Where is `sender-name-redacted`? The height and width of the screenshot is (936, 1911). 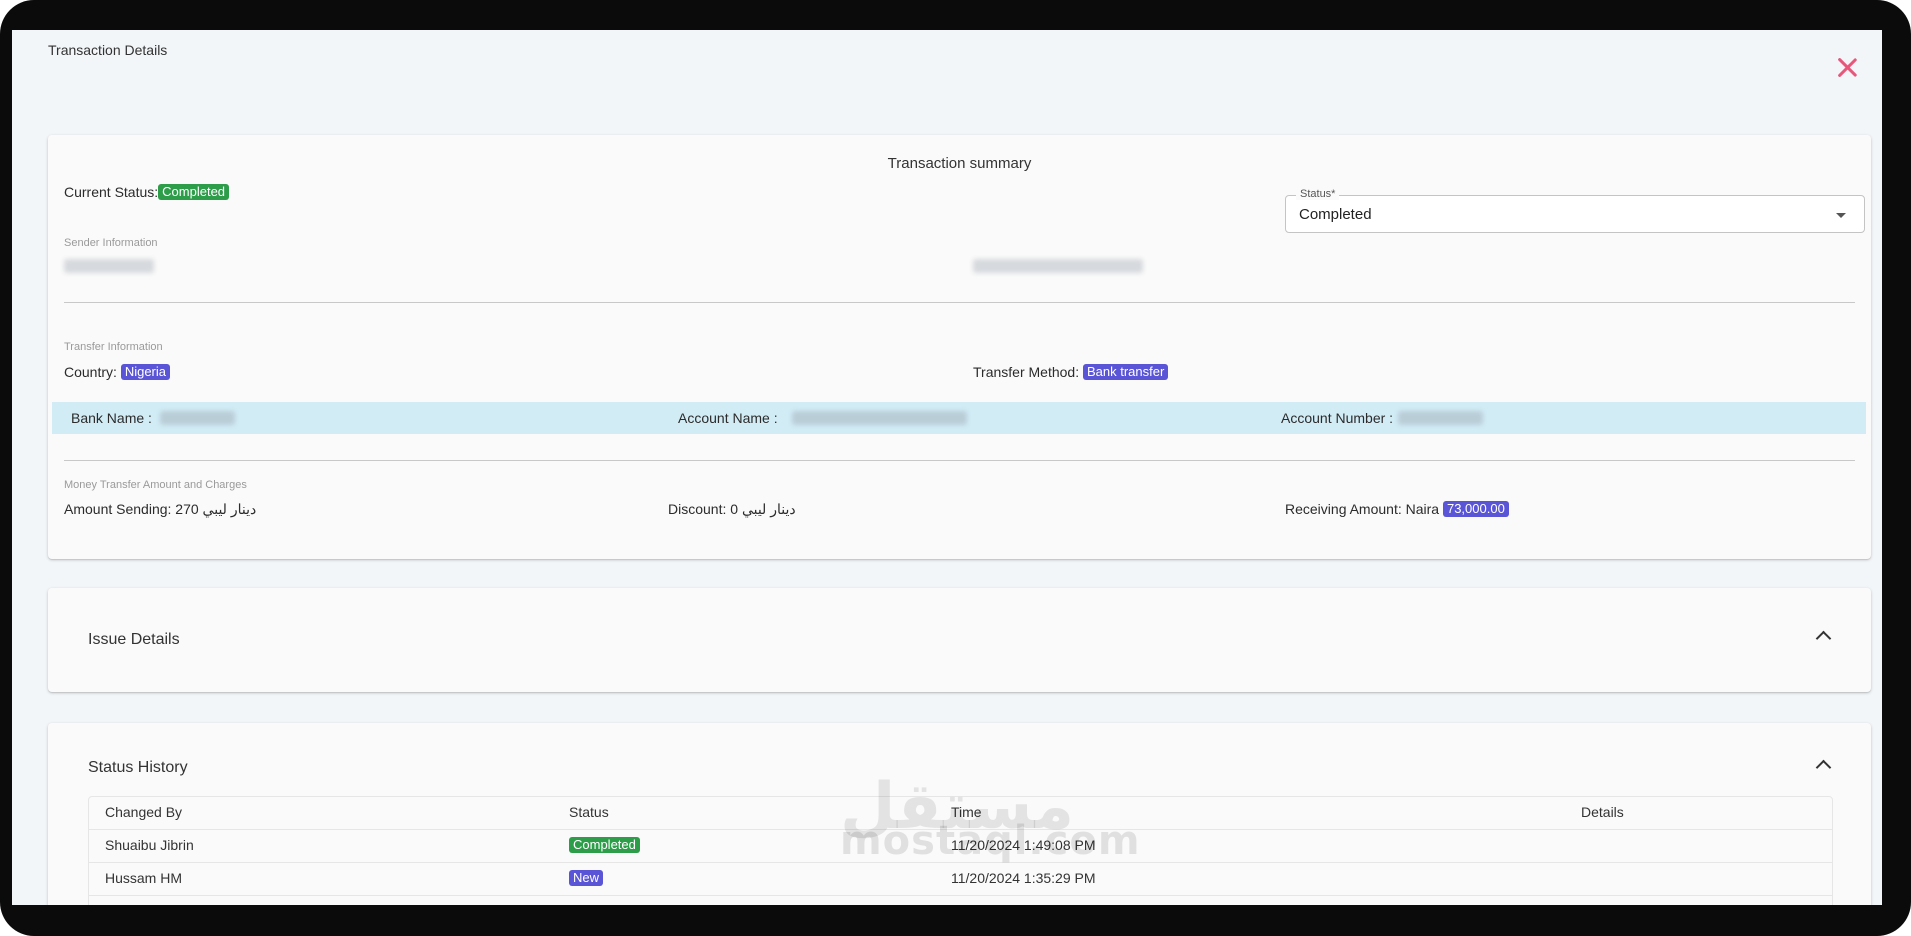 sender-name-redacted is located at coordinates (109, 266).